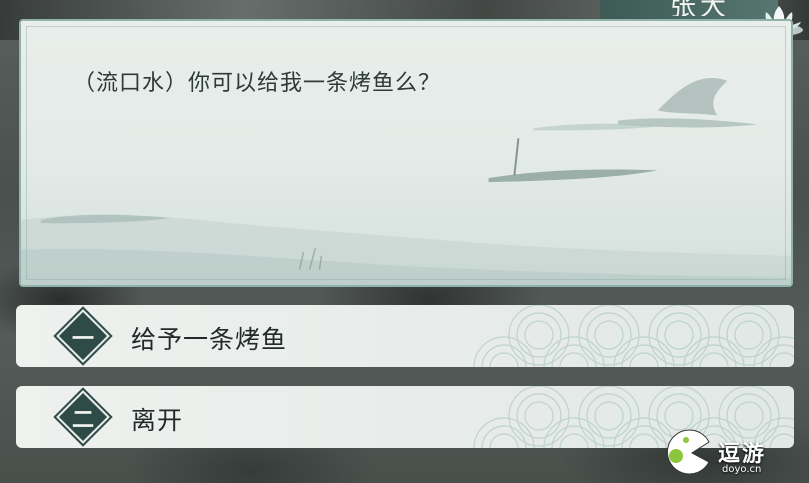  What do you see at coordinates (257, 83) in the screenshot?
I see `dialog-text: （流口水）你可以给我一条烤鱼么？` at bounding box center [257, 83].